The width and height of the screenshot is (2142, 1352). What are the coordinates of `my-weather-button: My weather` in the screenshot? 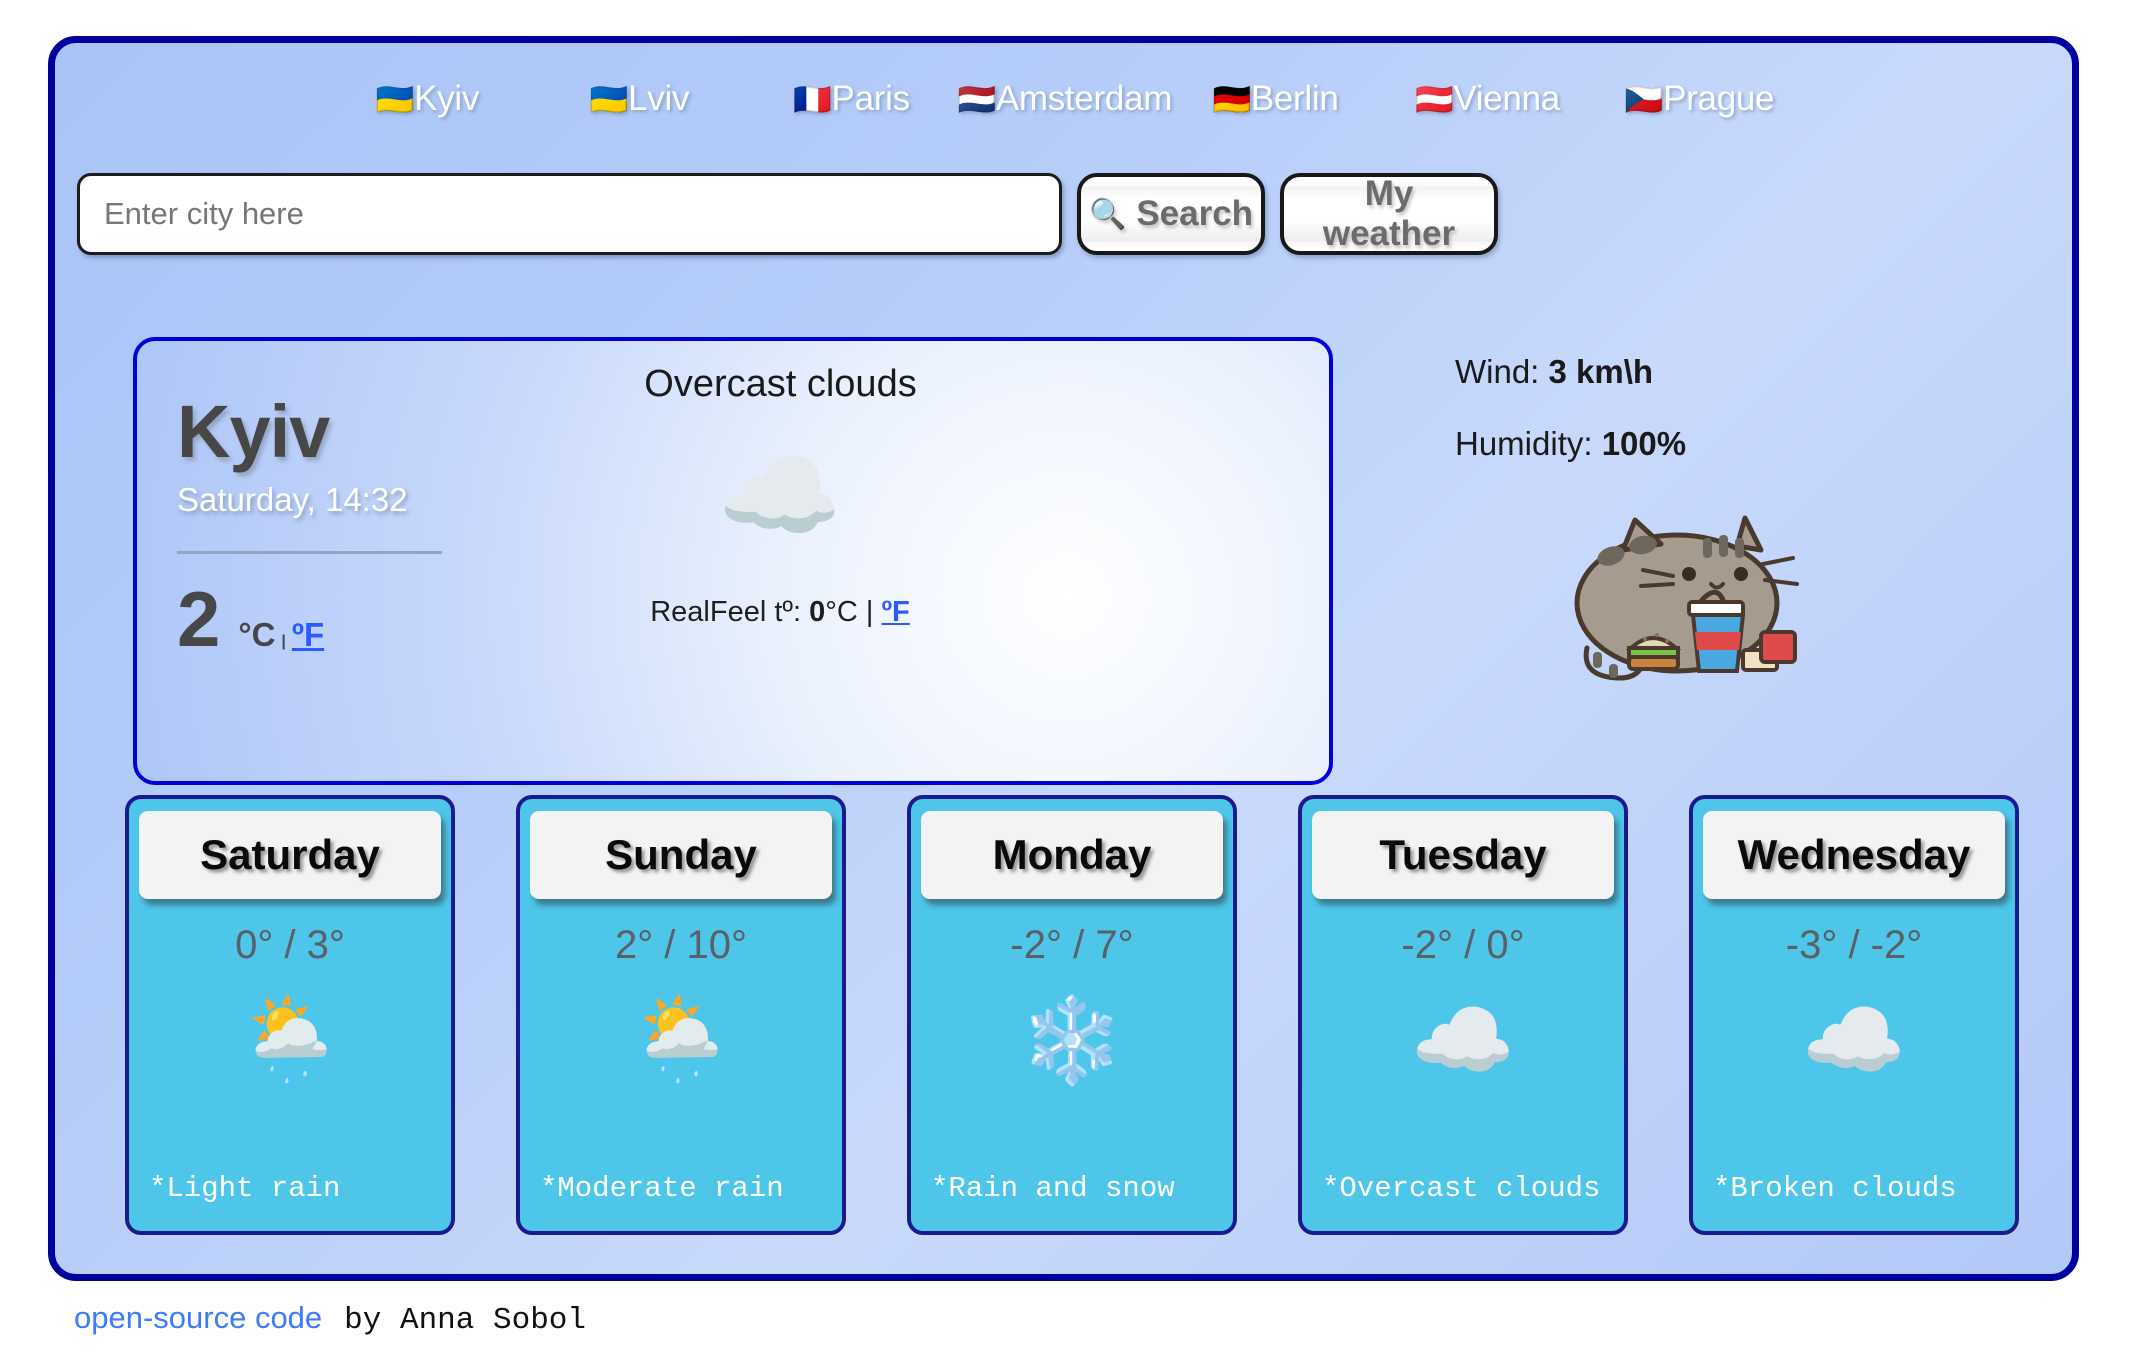 It's located at (1389, 214).